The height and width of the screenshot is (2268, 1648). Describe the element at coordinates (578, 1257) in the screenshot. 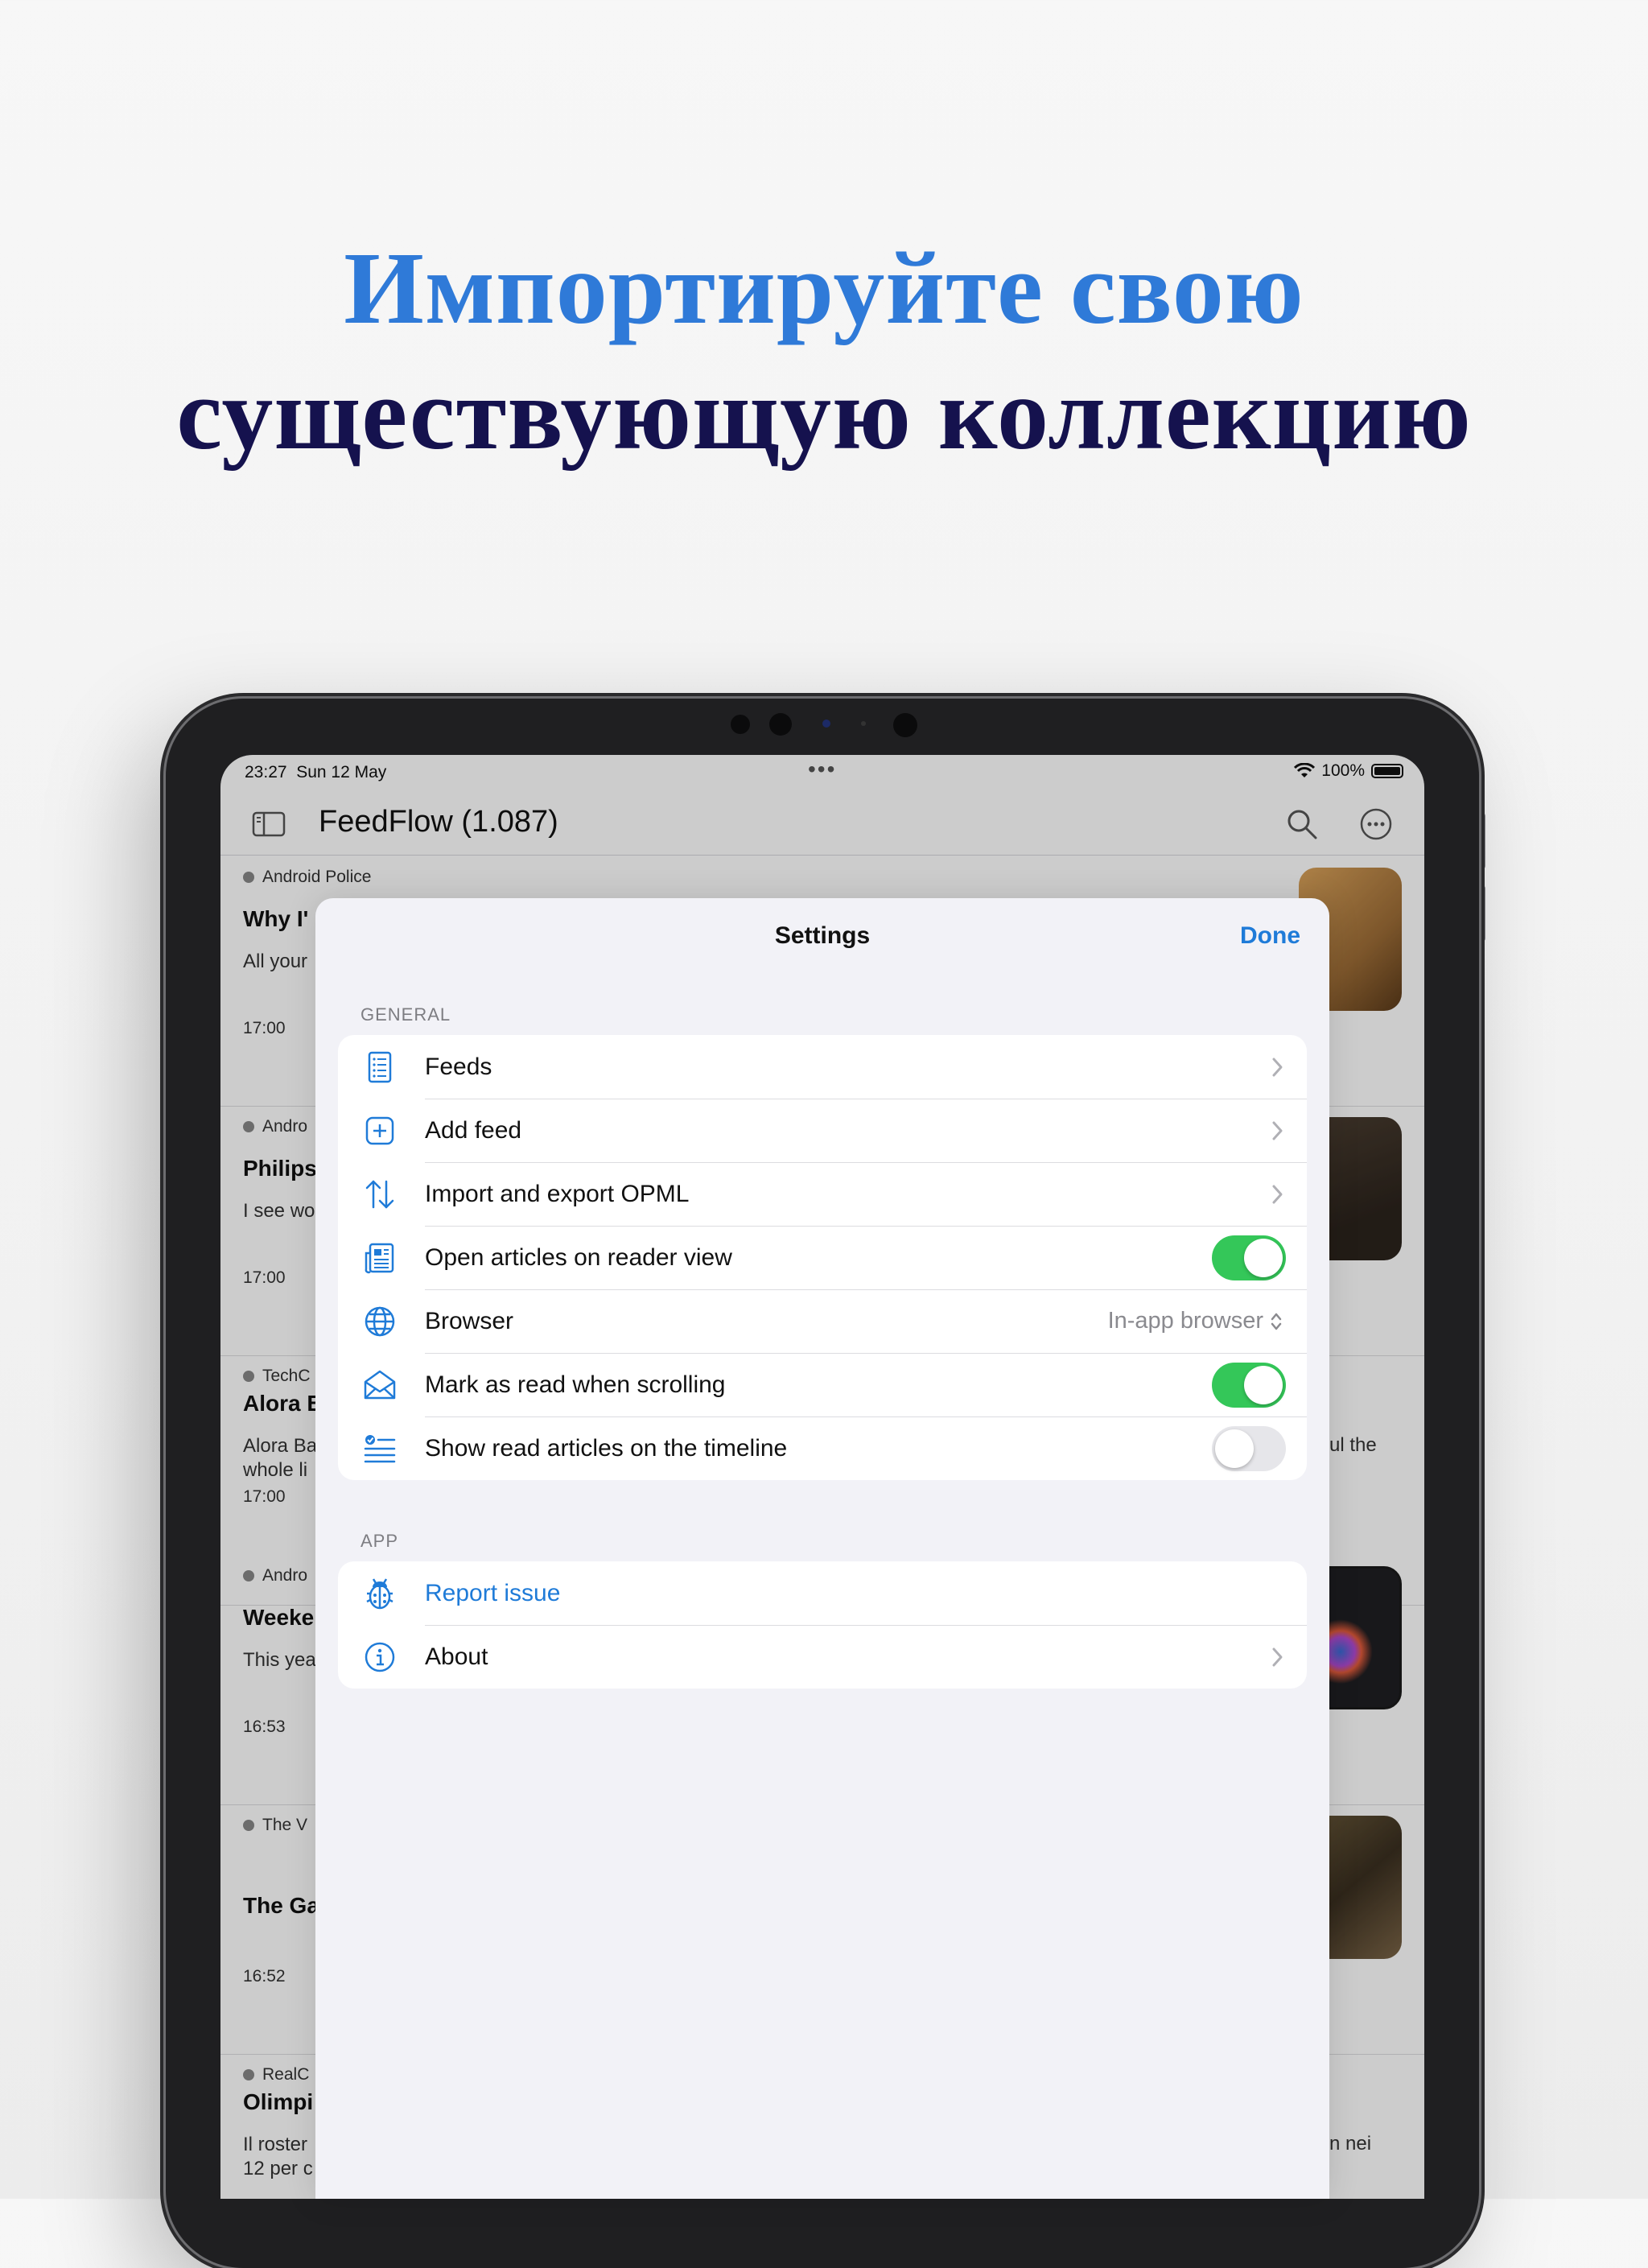

I see `setting-label: Open articles on reader view` at that location.